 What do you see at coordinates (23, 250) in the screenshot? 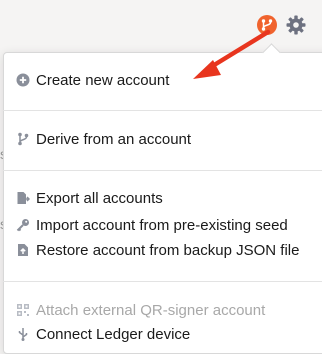
I see `file-upload-icon` at bounding box center [23, 250].